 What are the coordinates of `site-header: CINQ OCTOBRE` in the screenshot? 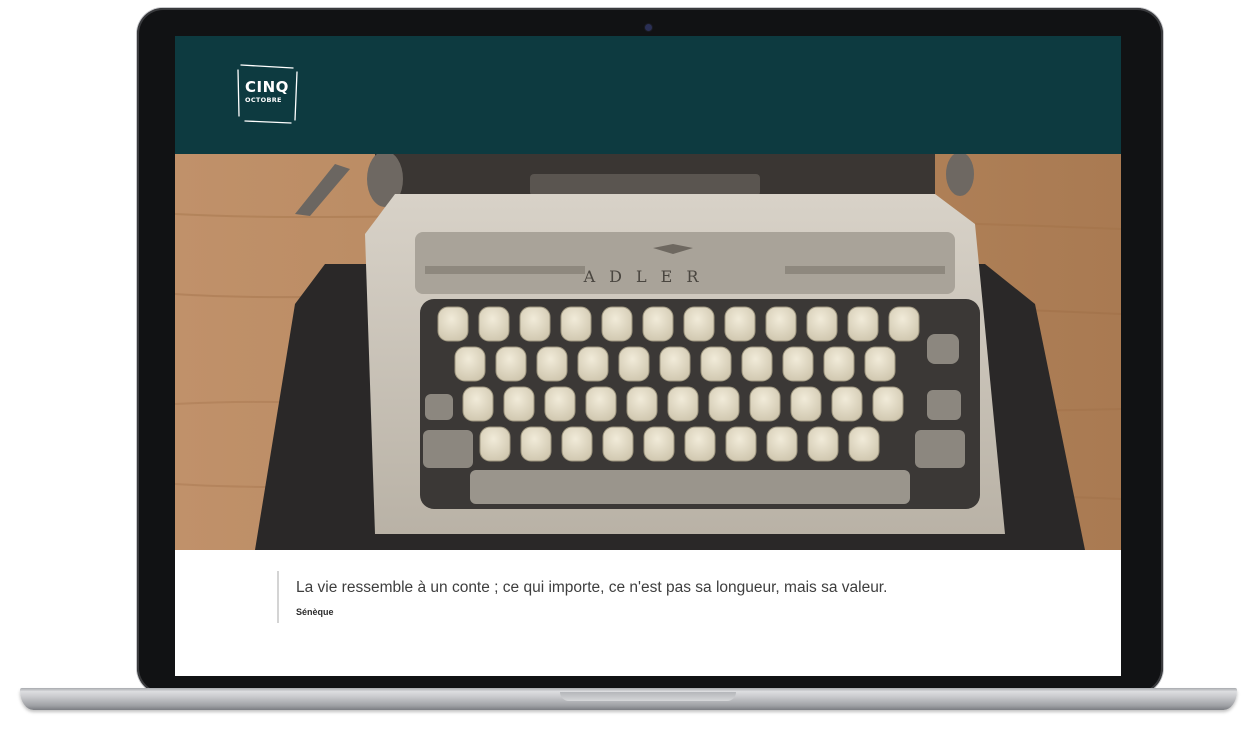 It's located at (648, 95).